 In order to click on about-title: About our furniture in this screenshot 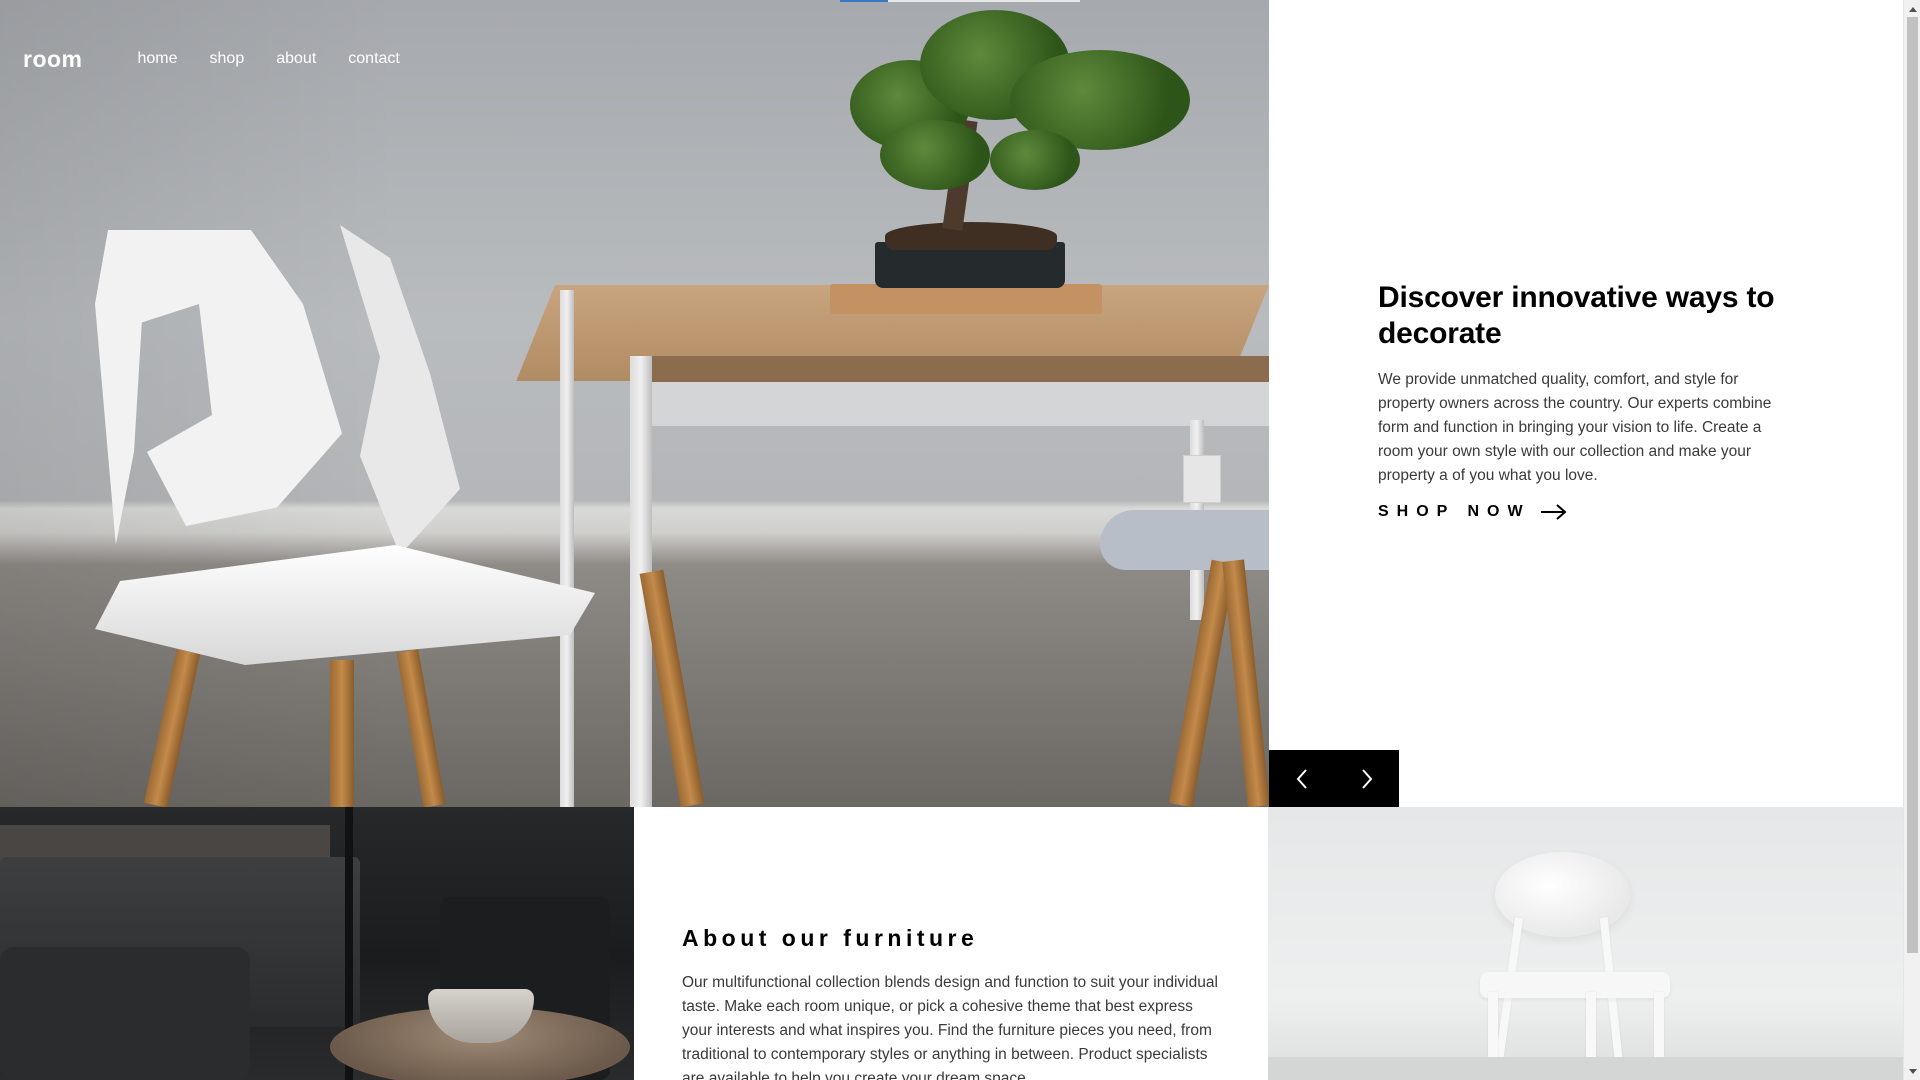, I will do `click(830, 938)`.